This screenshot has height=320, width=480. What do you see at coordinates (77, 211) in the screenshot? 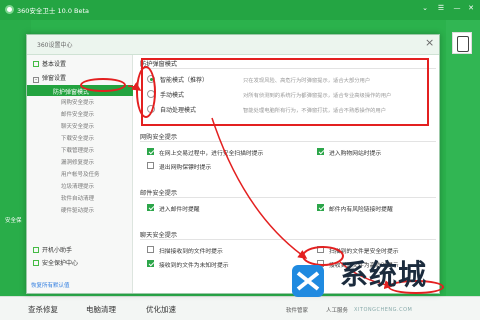
I see `sidebar-item-hardware: 硬件驱动提示` at bounding box center [77, 211].